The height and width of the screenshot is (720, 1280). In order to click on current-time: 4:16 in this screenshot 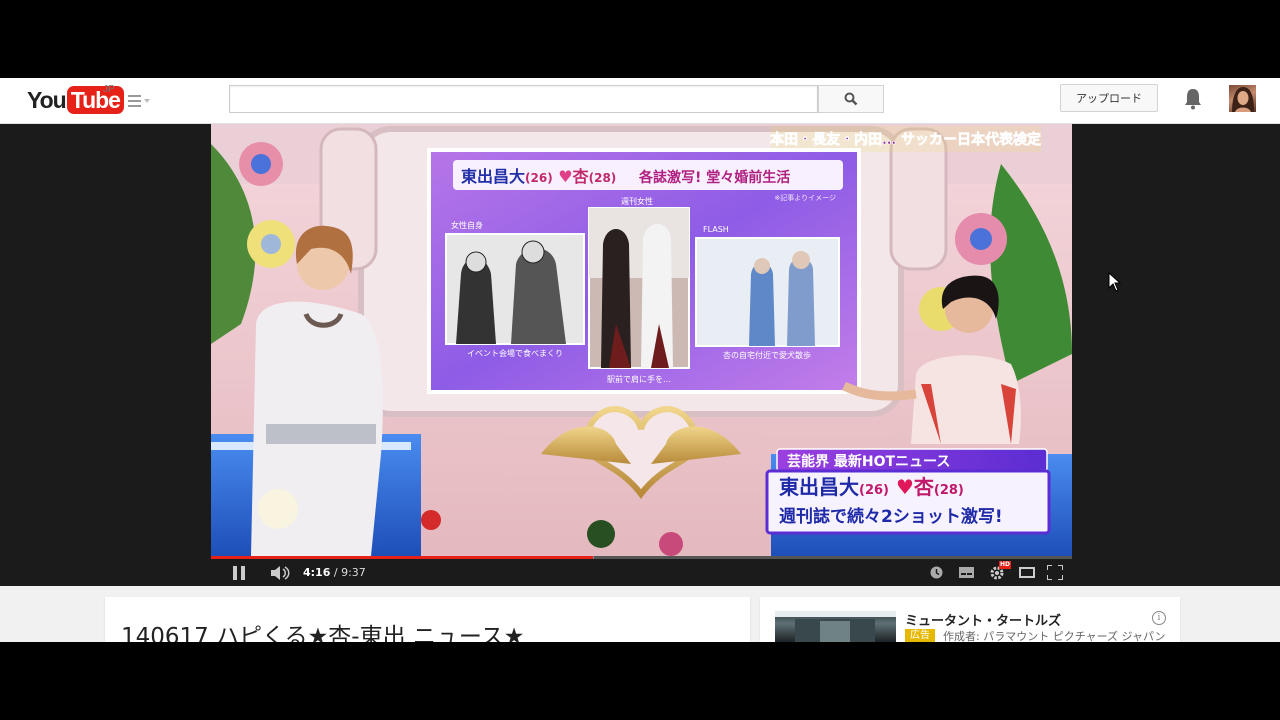, I will do `click(317, 572)`.